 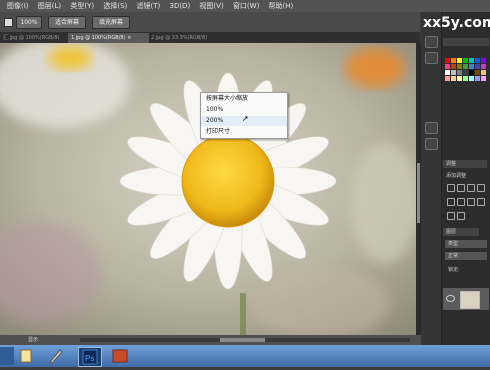 I want to click on character-panel-icon, so click(x=431, y=128).